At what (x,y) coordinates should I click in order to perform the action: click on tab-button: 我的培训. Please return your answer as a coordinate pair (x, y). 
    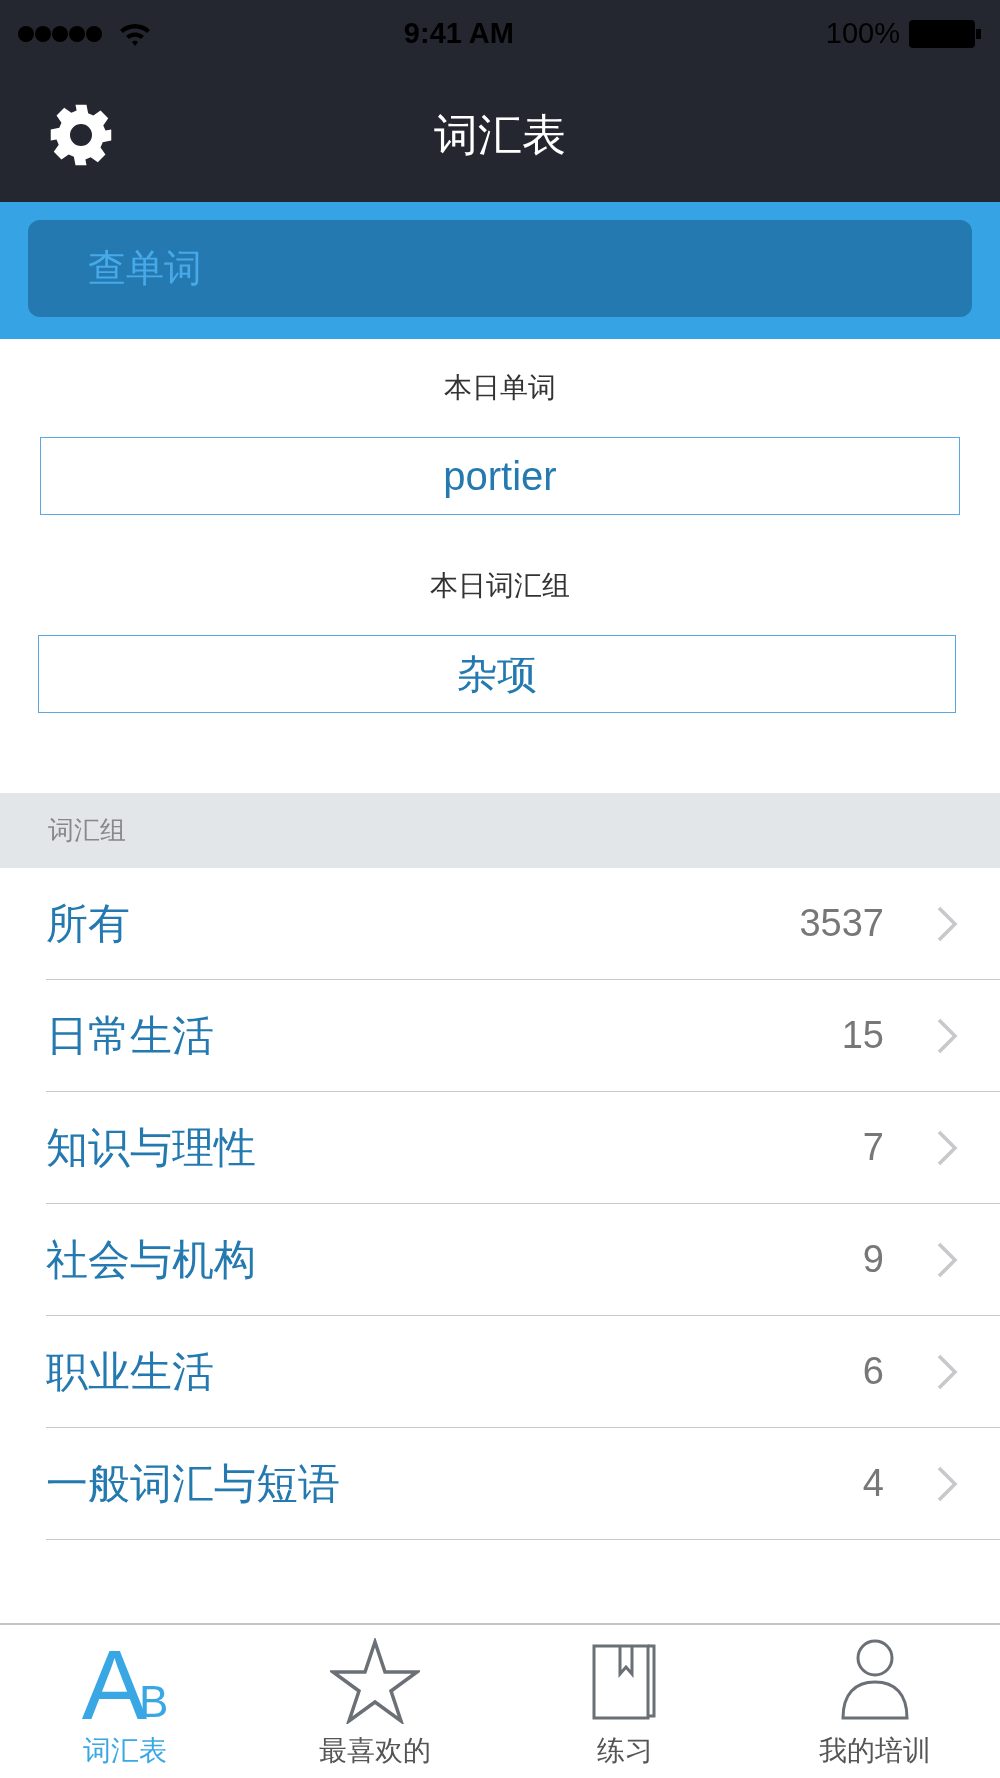
    Looking at the image, I should click on (875, 1701).